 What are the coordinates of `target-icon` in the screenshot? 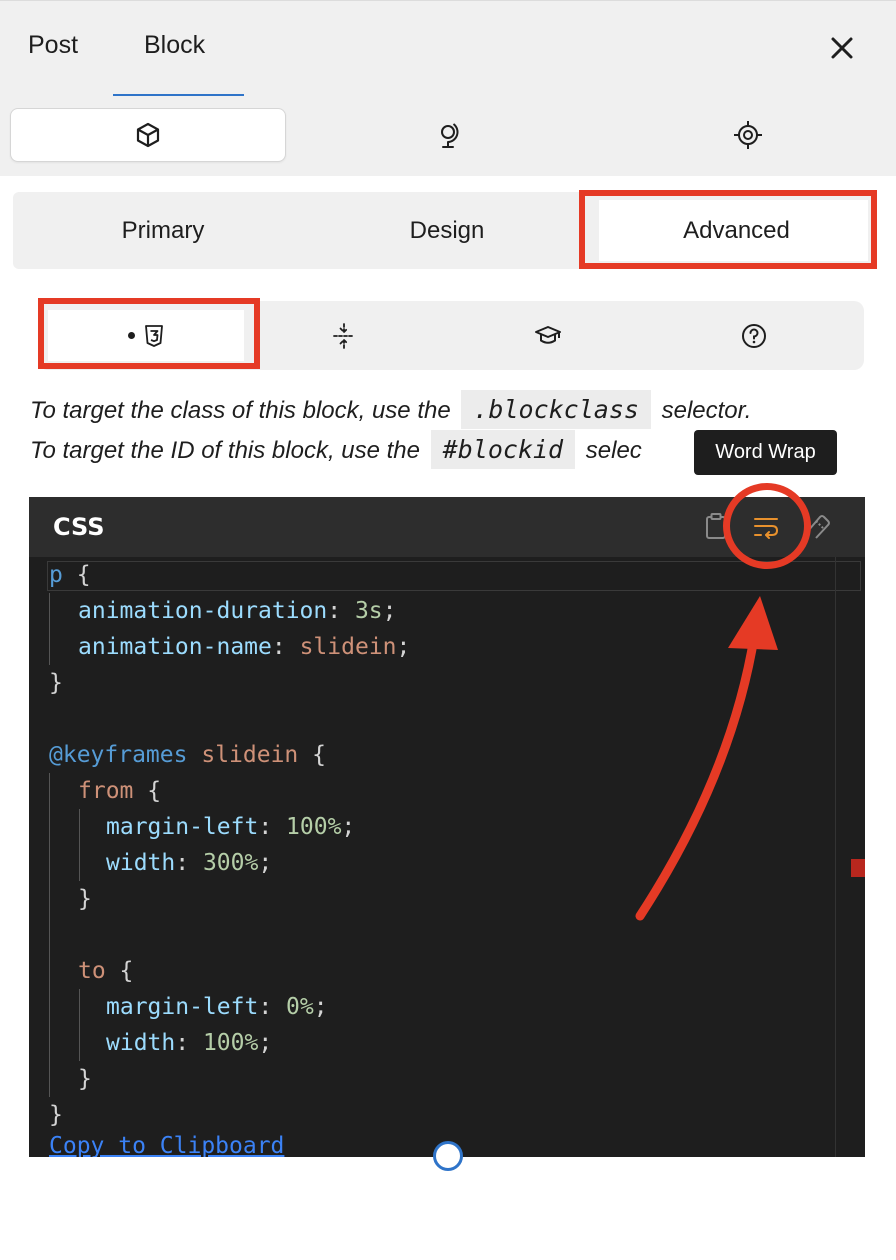 It's located at (748, 135).